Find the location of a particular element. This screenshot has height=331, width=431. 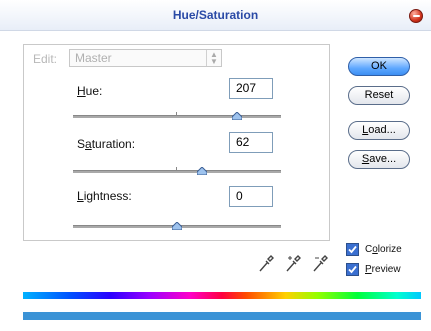

edit-dropdown-value: Master is located at coordinates (93, 58).